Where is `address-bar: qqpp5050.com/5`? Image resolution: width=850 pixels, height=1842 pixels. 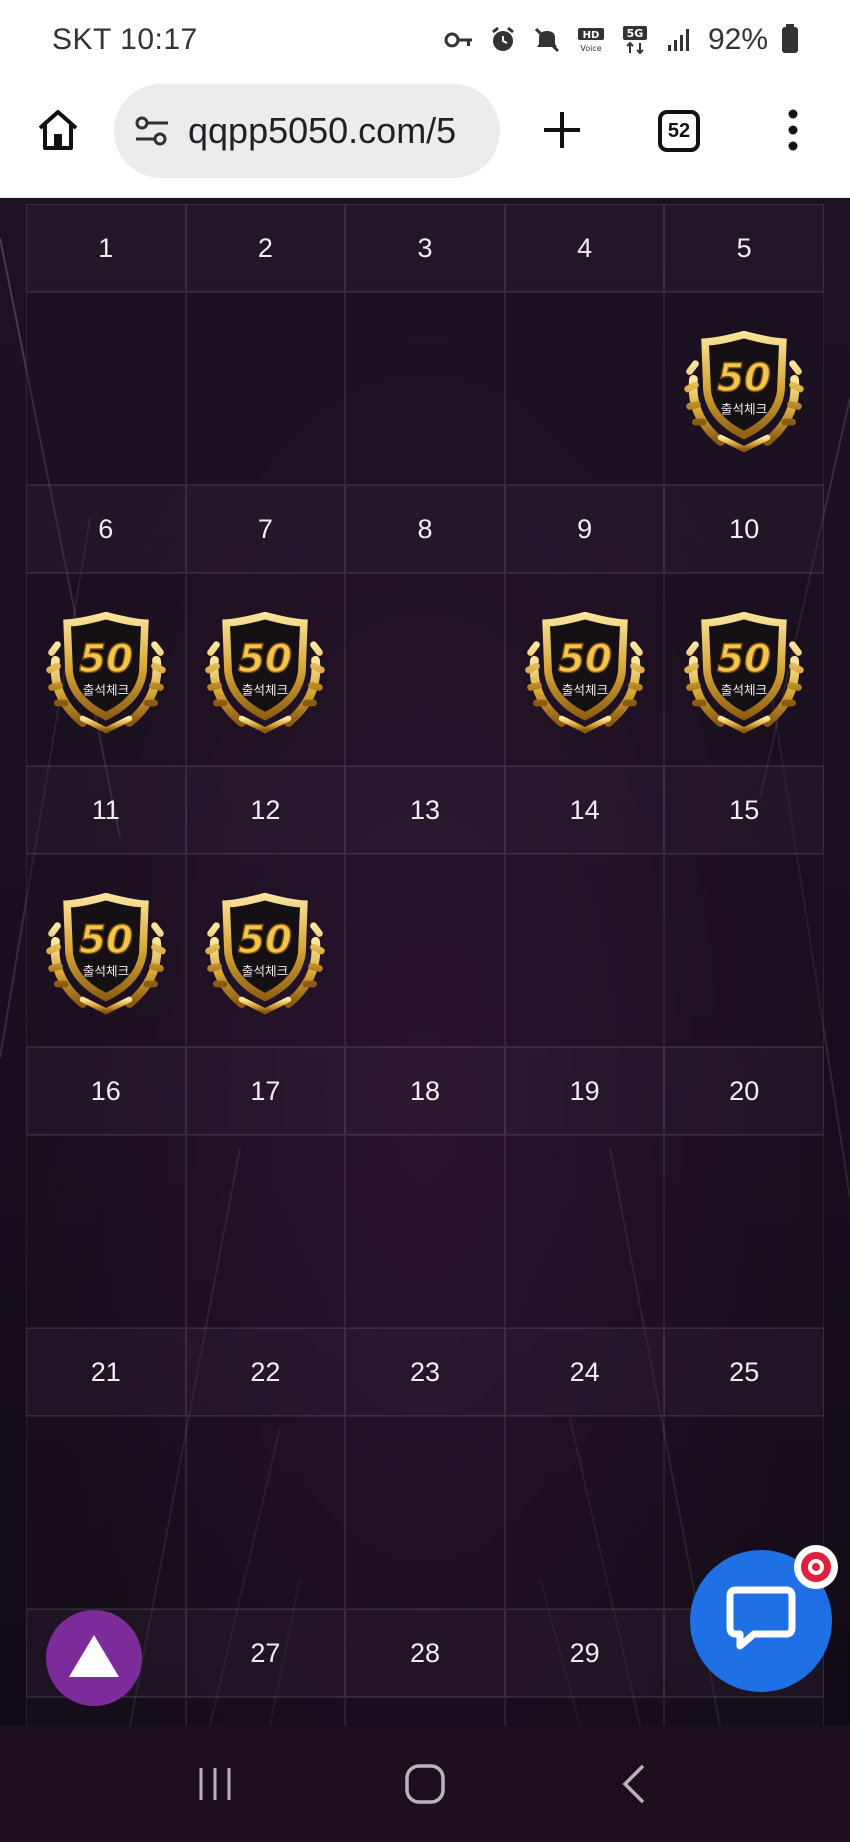 address-bar: qqpp5050.com/5 is located at coordinates (307, 131).